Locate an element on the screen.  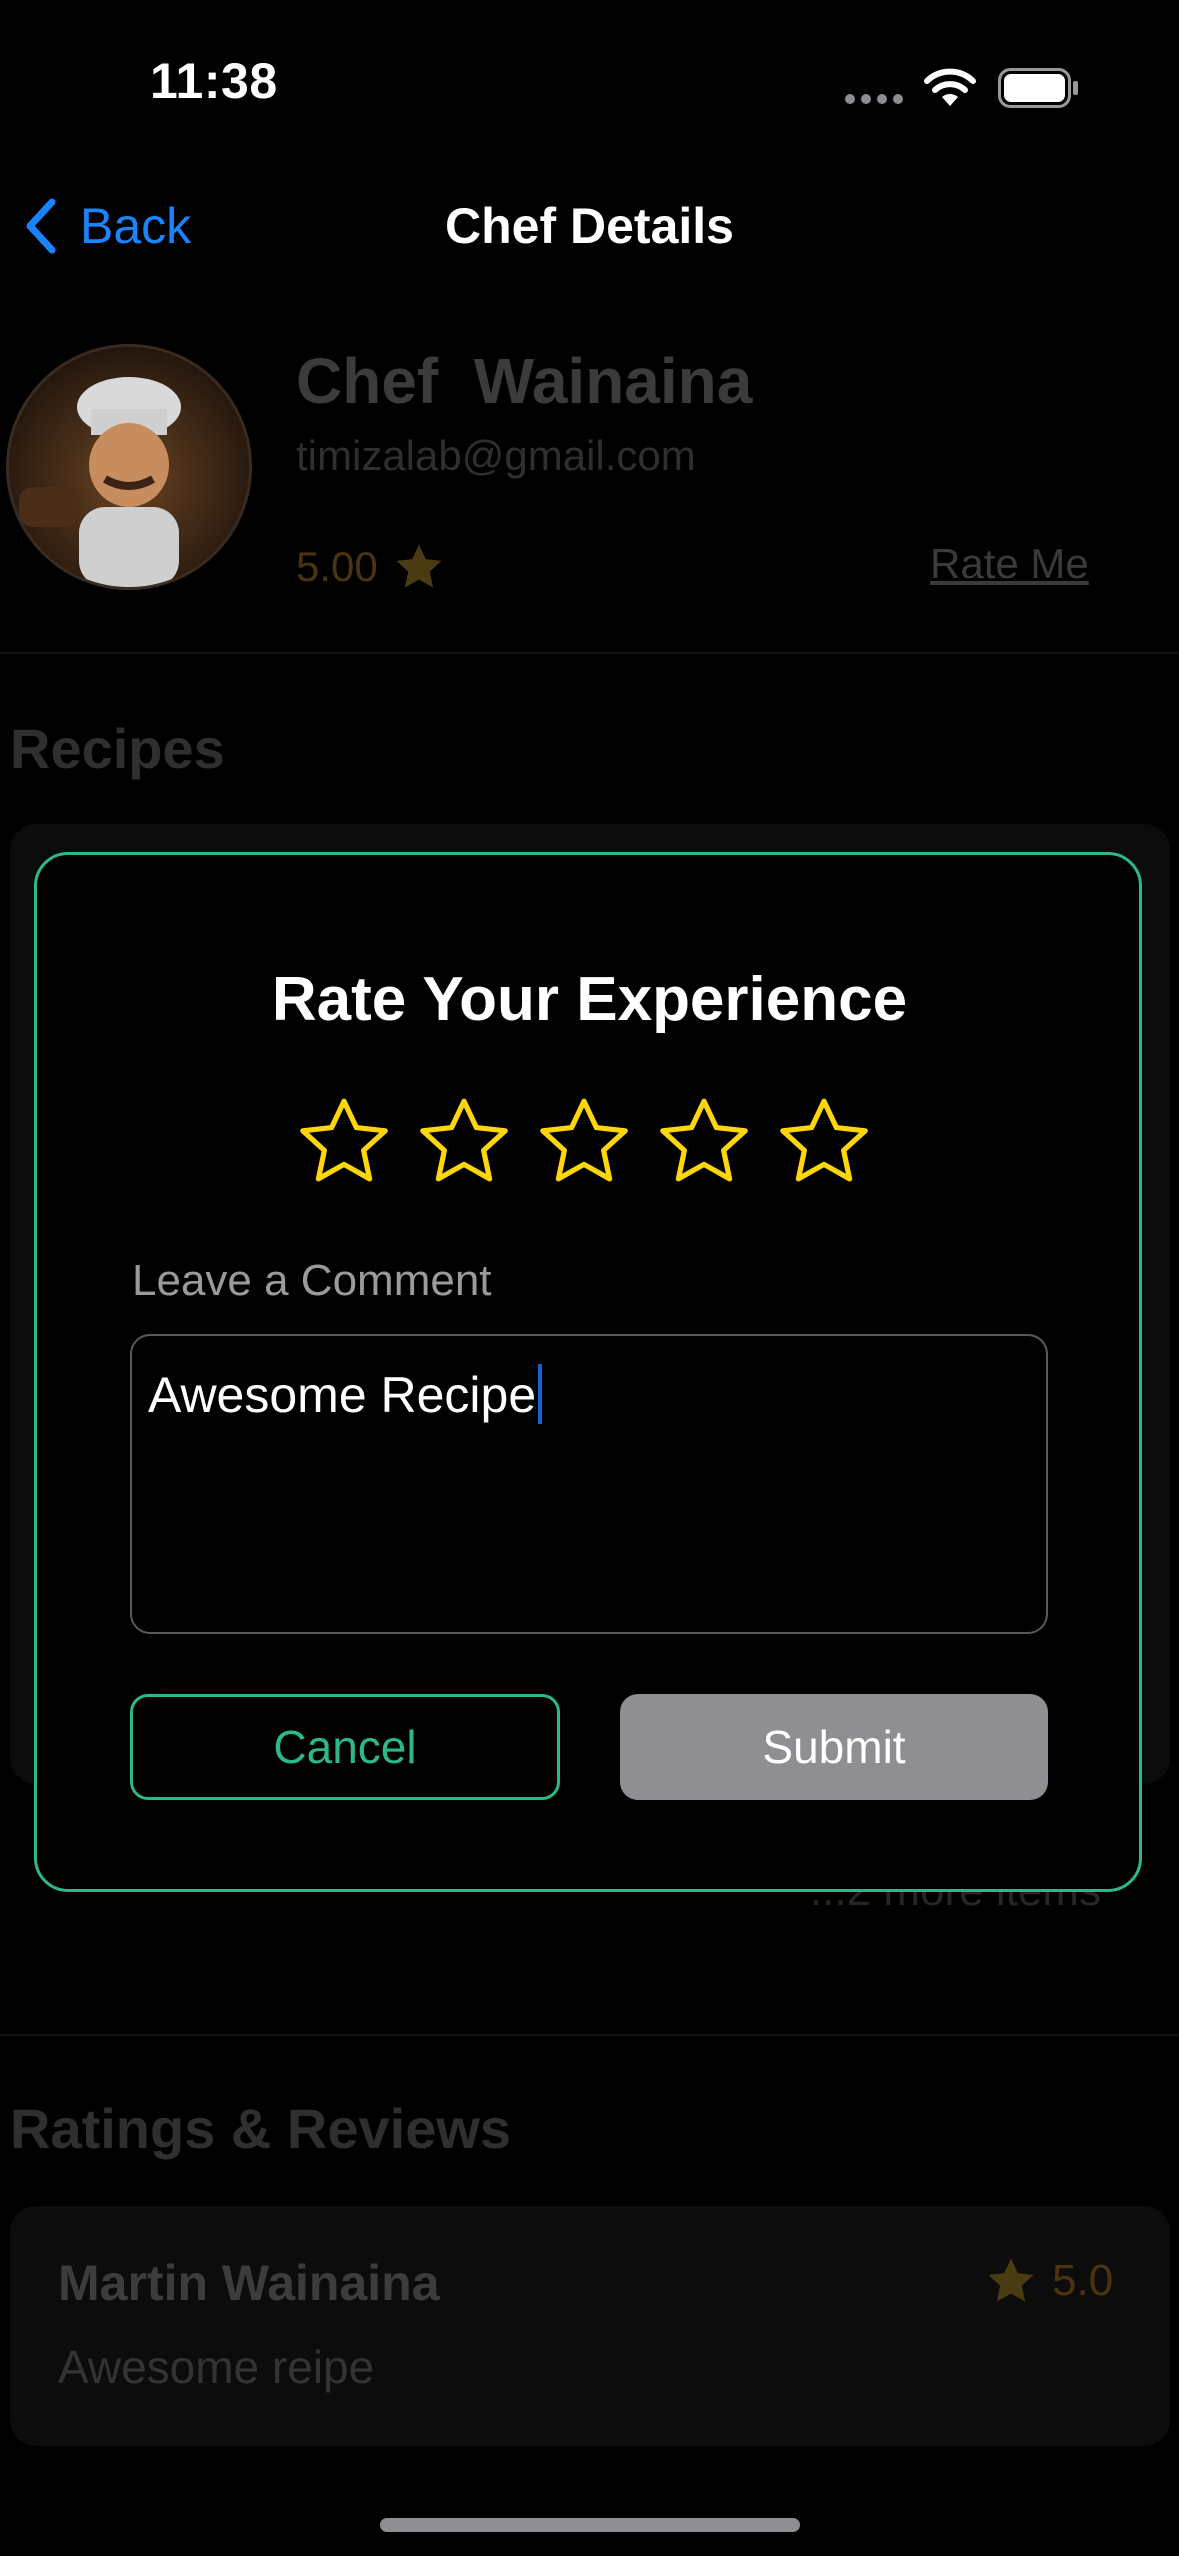
chef-rating: 5.00 is located at coordinates (371, 567).